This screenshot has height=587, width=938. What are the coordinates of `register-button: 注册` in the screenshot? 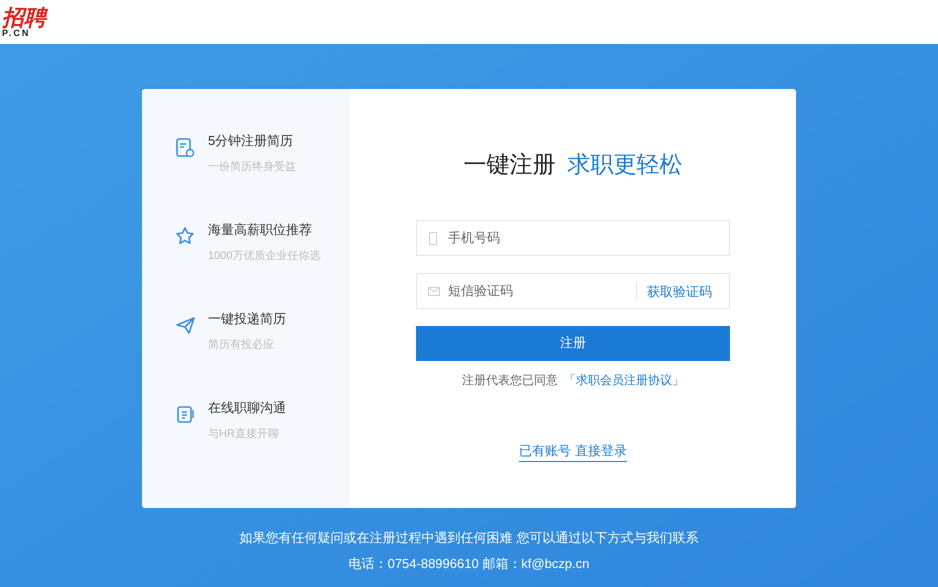 It's located at (573, 343).